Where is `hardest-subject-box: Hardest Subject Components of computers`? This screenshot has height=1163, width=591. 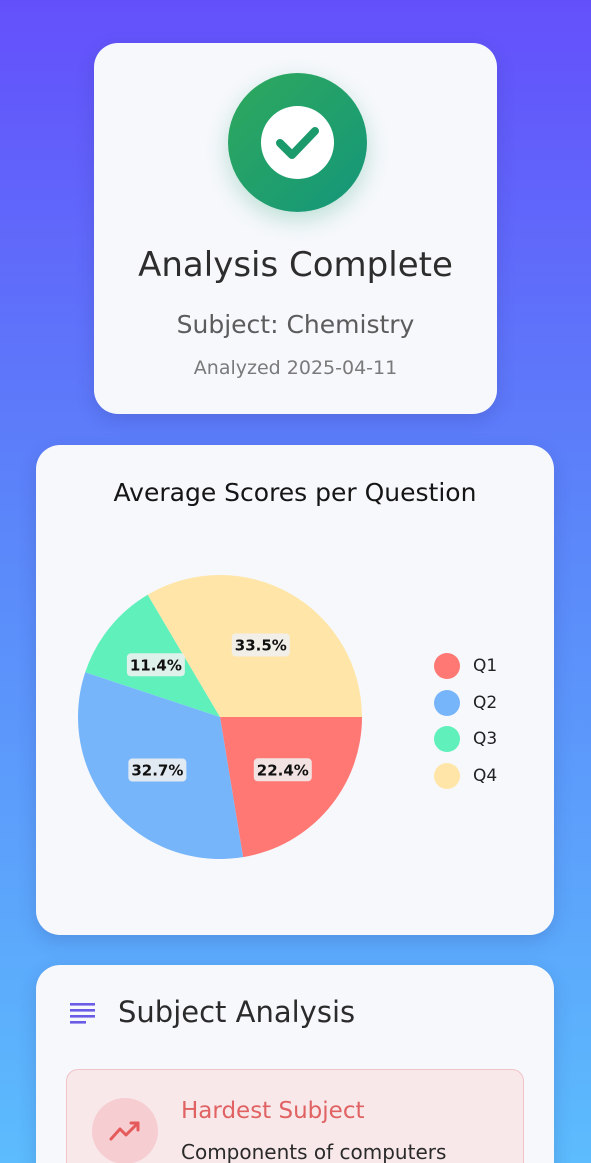
hardest-subject-box: Hardest Subject Components of computers is located at coordinates (295, 1116).